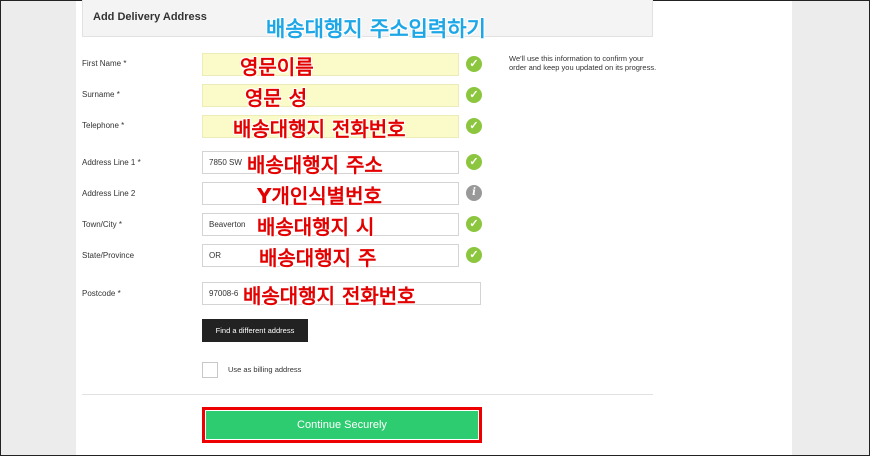 The height and width of the screenshot is (456, 870). Describe the element at coordinates (342, 425) in the screenshot. I see `continue-securely-button: Continue Securely` at that location.